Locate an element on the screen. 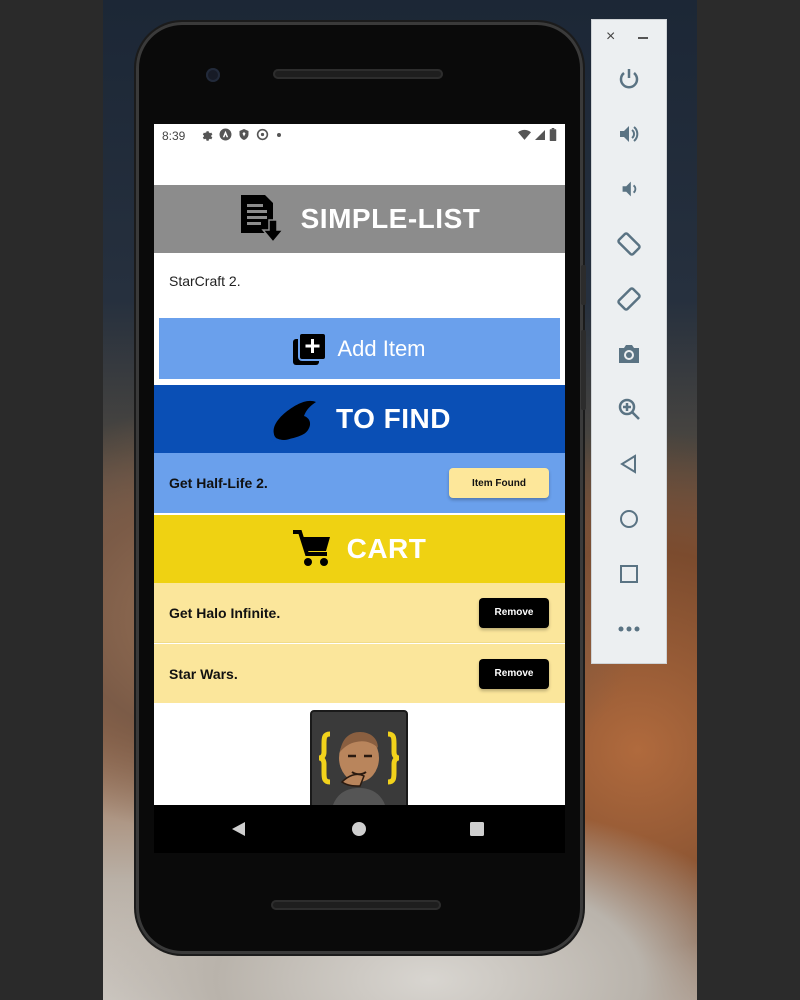 The height and width of the screenshot is (1000, 800). shield-icon is located at coordinates (244, 134).